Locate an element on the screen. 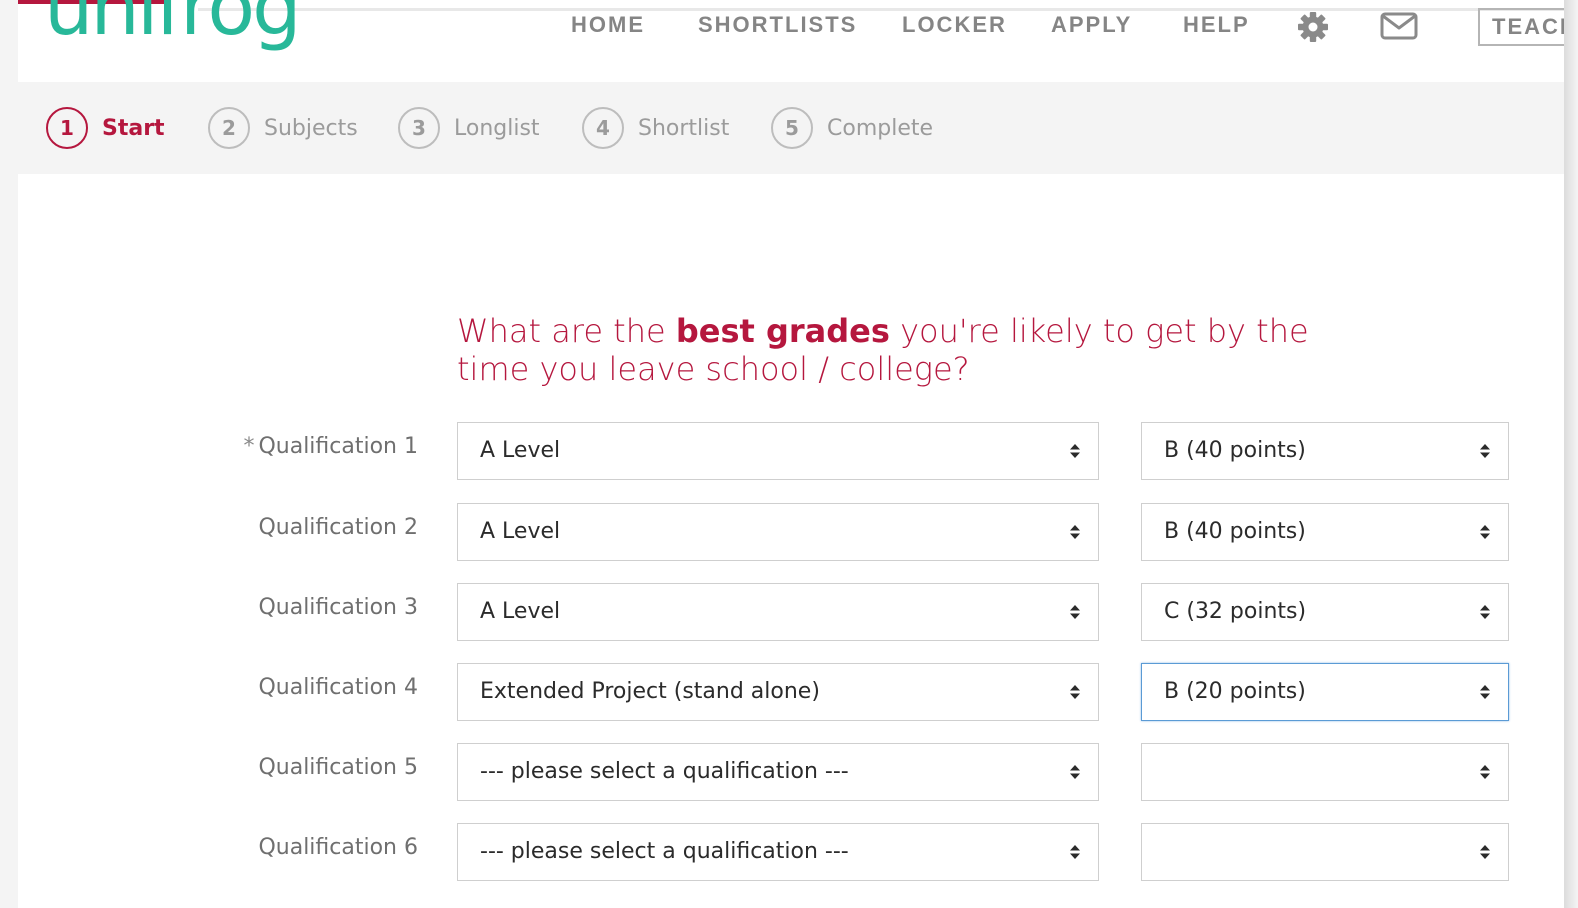 The width and height of the screenshot is (1578, 908). step-longlist: 3 Longlist is located at coordinates (469, 128).